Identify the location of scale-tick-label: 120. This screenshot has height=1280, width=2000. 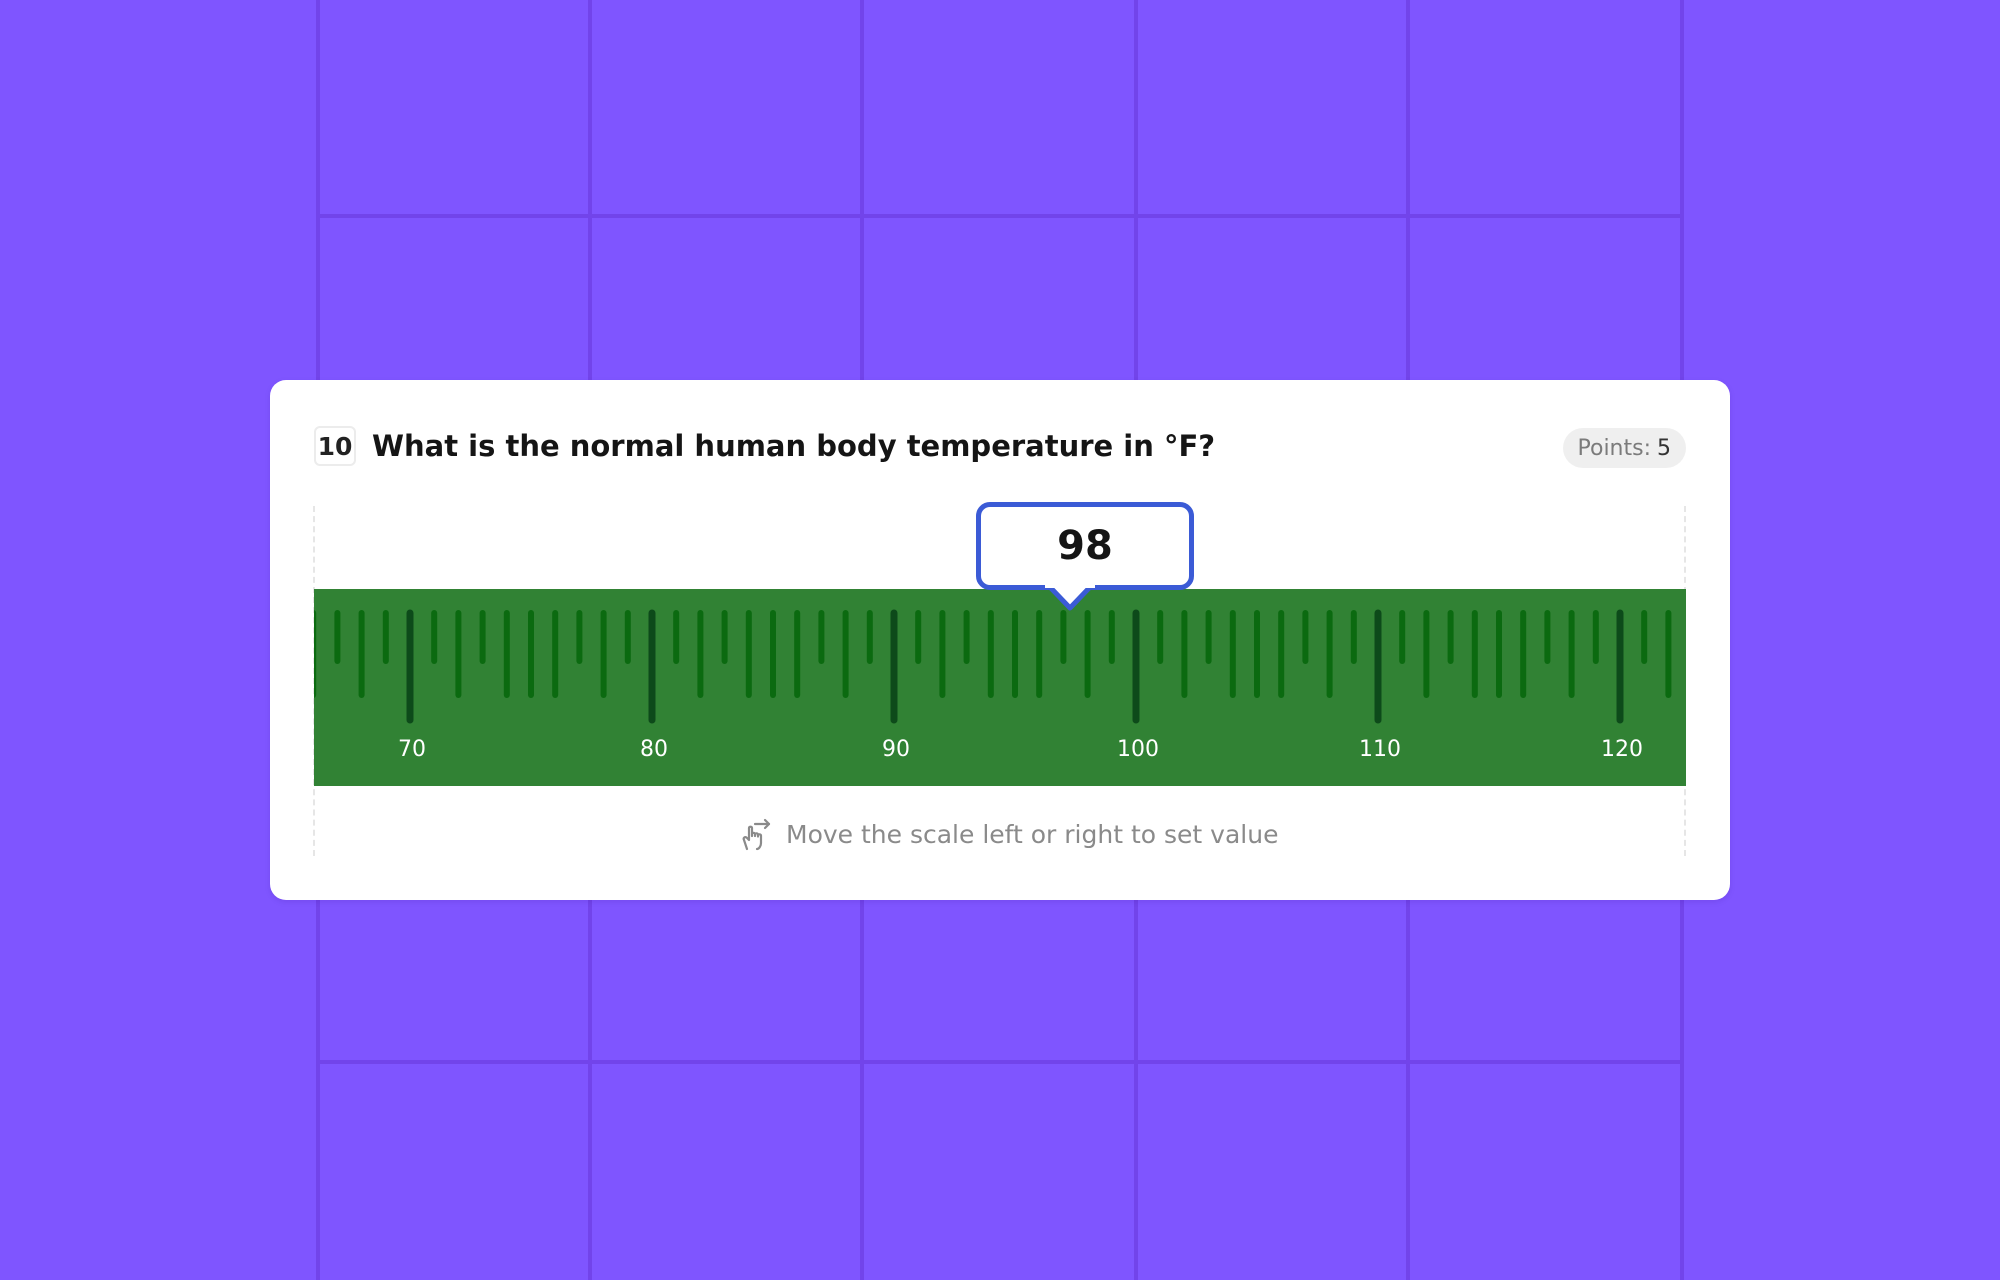
(1622, 749).